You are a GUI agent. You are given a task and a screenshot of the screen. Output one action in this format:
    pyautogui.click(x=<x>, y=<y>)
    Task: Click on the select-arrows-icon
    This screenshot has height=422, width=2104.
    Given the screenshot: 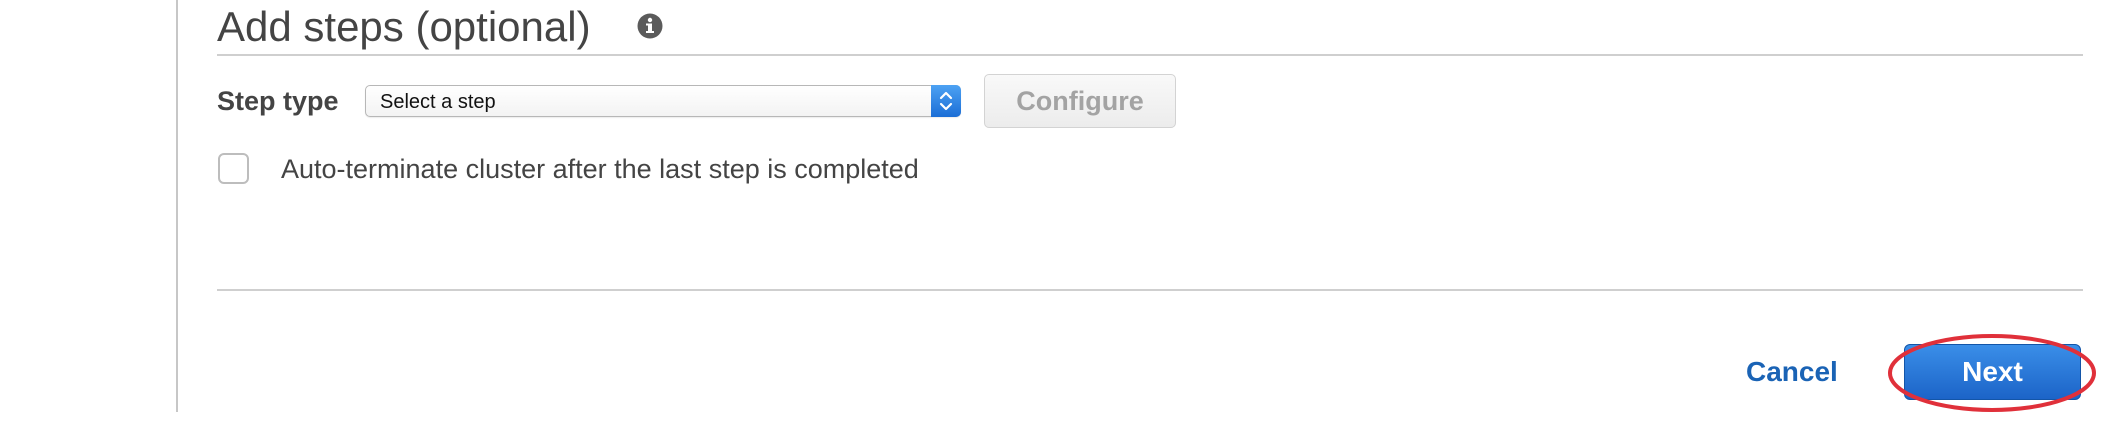 What is the action you would take?
    pyautogui.click(x=946, y=101)
    